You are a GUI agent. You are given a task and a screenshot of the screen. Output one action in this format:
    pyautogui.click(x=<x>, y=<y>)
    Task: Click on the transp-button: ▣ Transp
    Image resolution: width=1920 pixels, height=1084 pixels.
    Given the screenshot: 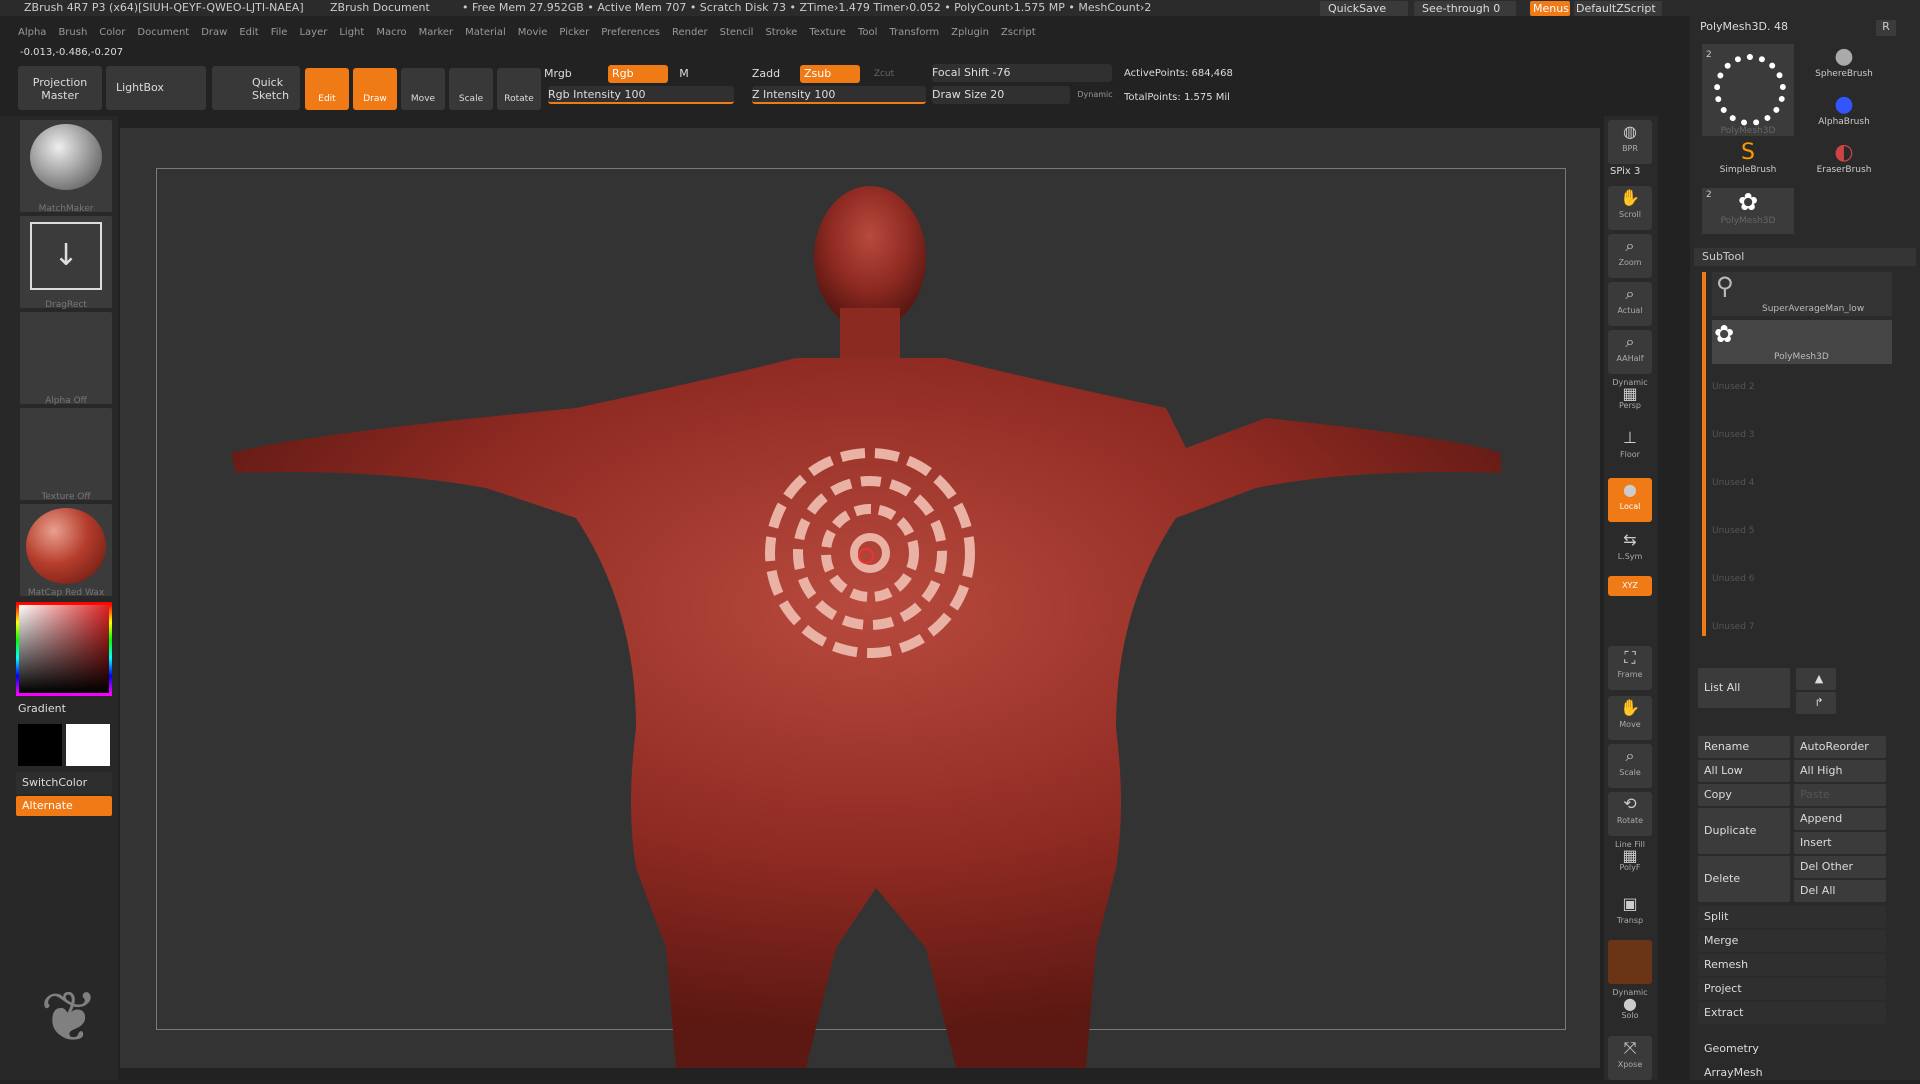 What is the action you would take?
    pyautogui.click(x=1630, y=914)
    